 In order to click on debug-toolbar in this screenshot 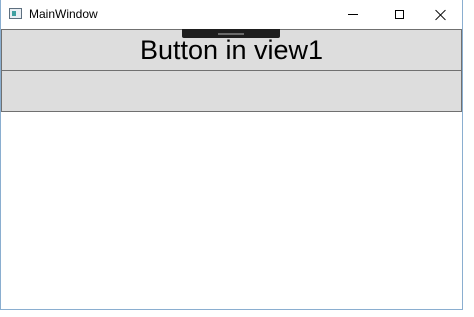, I will do `click(231, 33)`.